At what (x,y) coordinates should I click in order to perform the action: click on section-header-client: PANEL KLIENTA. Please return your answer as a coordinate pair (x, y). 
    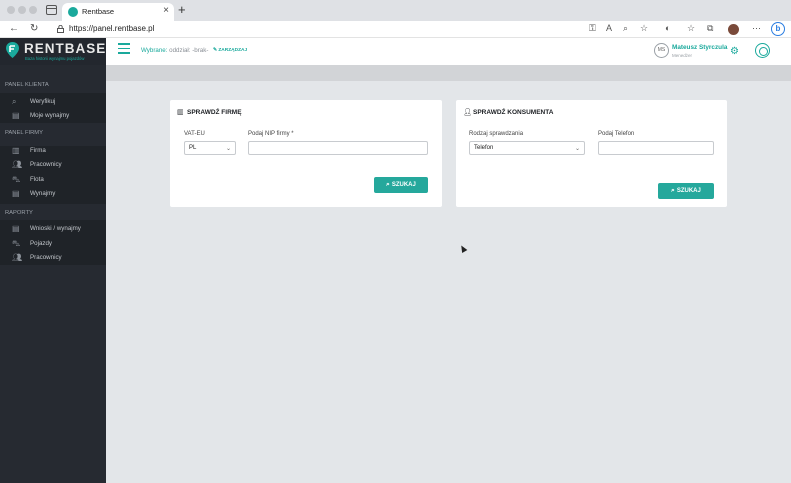
    Looking at the image, I should click on (27, 85).